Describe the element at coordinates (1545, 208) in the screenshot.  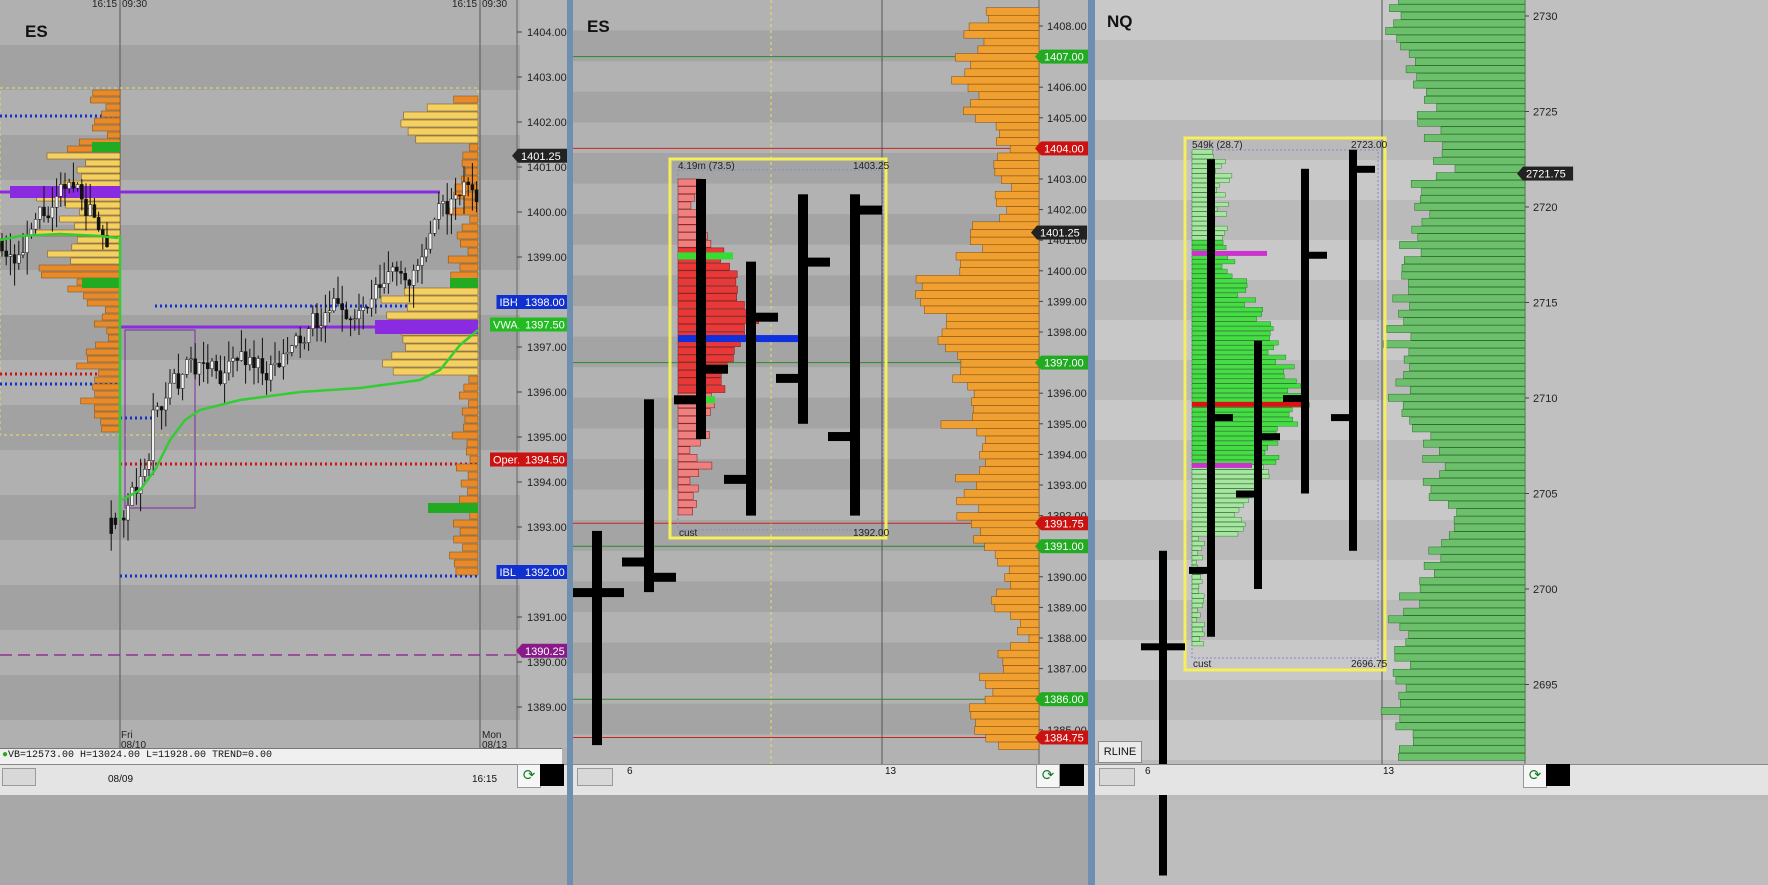
I see `axis-tick-label: 2720` at that location.